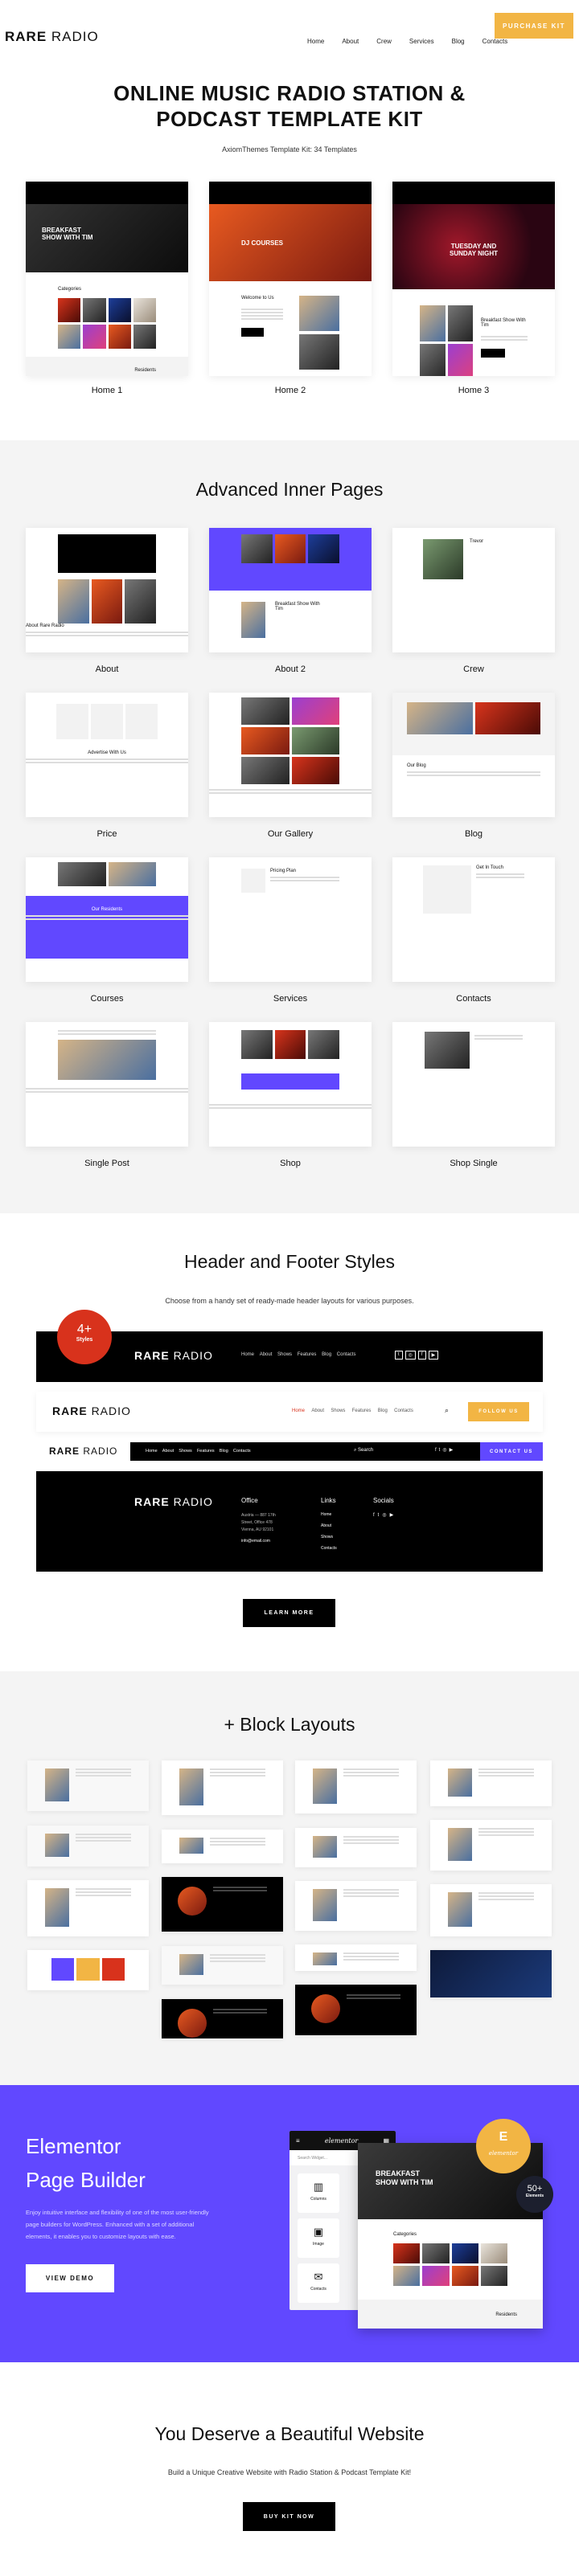 Image resolution: width=579 pixels, height=2576 pixels. What do you see at coordinates (107, 669) in the screenshot?
I see `inner-page-label: About` at bounding box center [107, 669].